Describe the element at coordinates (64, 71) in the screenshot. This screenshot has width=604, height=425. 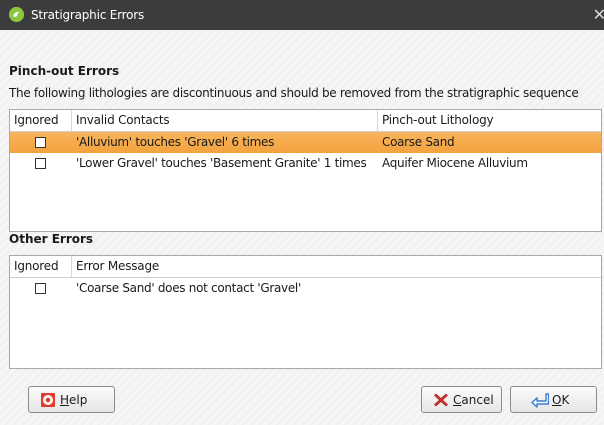
I see `pinch-out-heading: Pinch-out Errors` at that location.